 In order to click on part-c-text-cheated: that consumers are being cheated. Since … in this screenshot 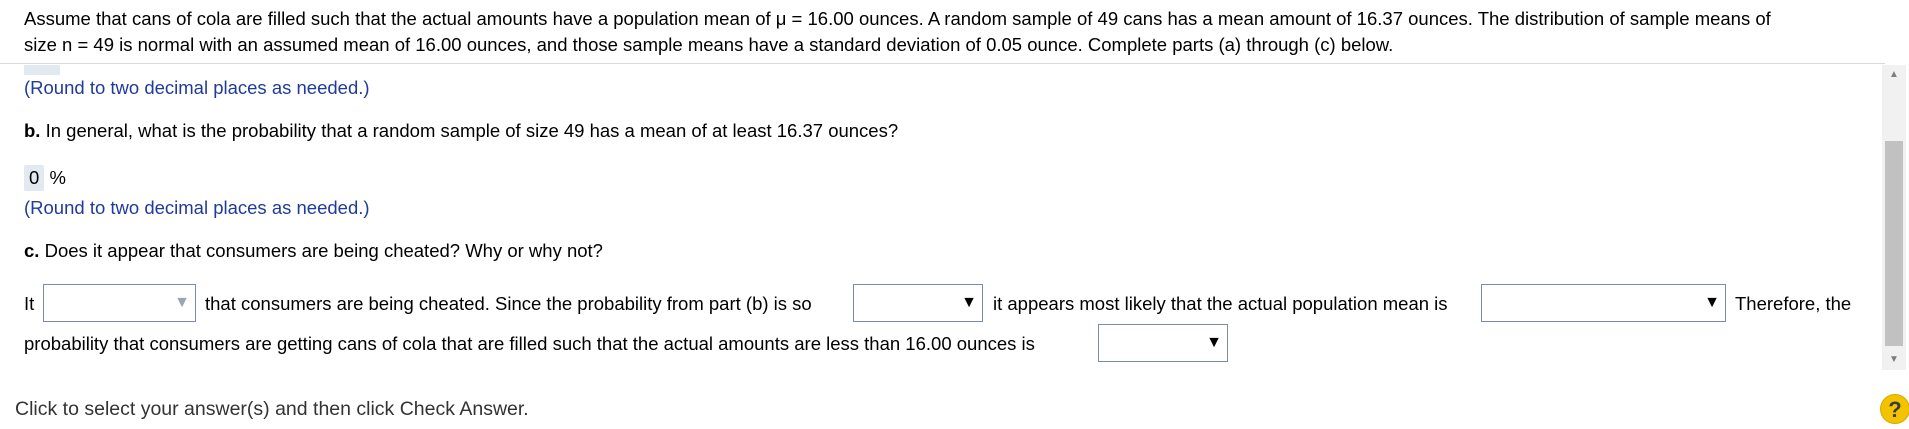, I will do `click(508, 303)`.